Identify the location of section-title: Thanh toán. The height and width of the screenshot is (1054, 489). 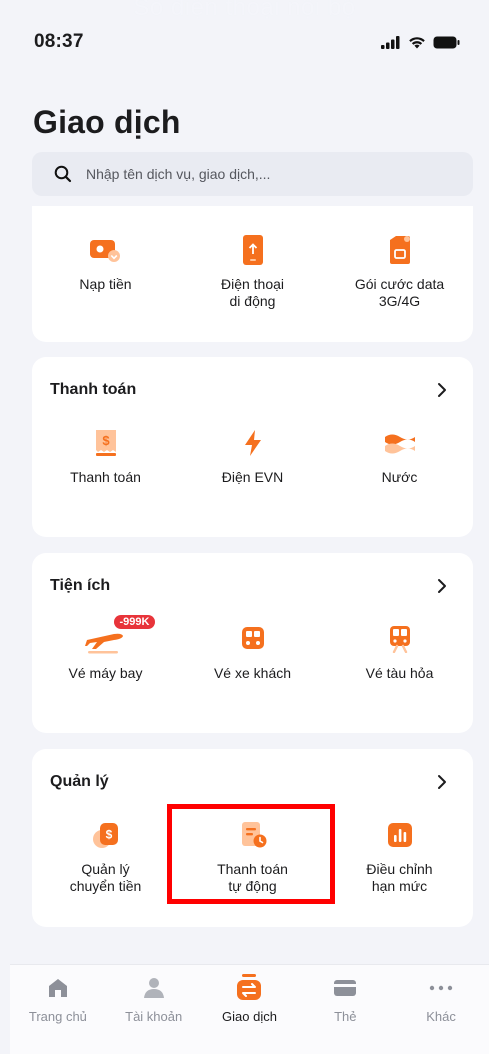
(93, 389).